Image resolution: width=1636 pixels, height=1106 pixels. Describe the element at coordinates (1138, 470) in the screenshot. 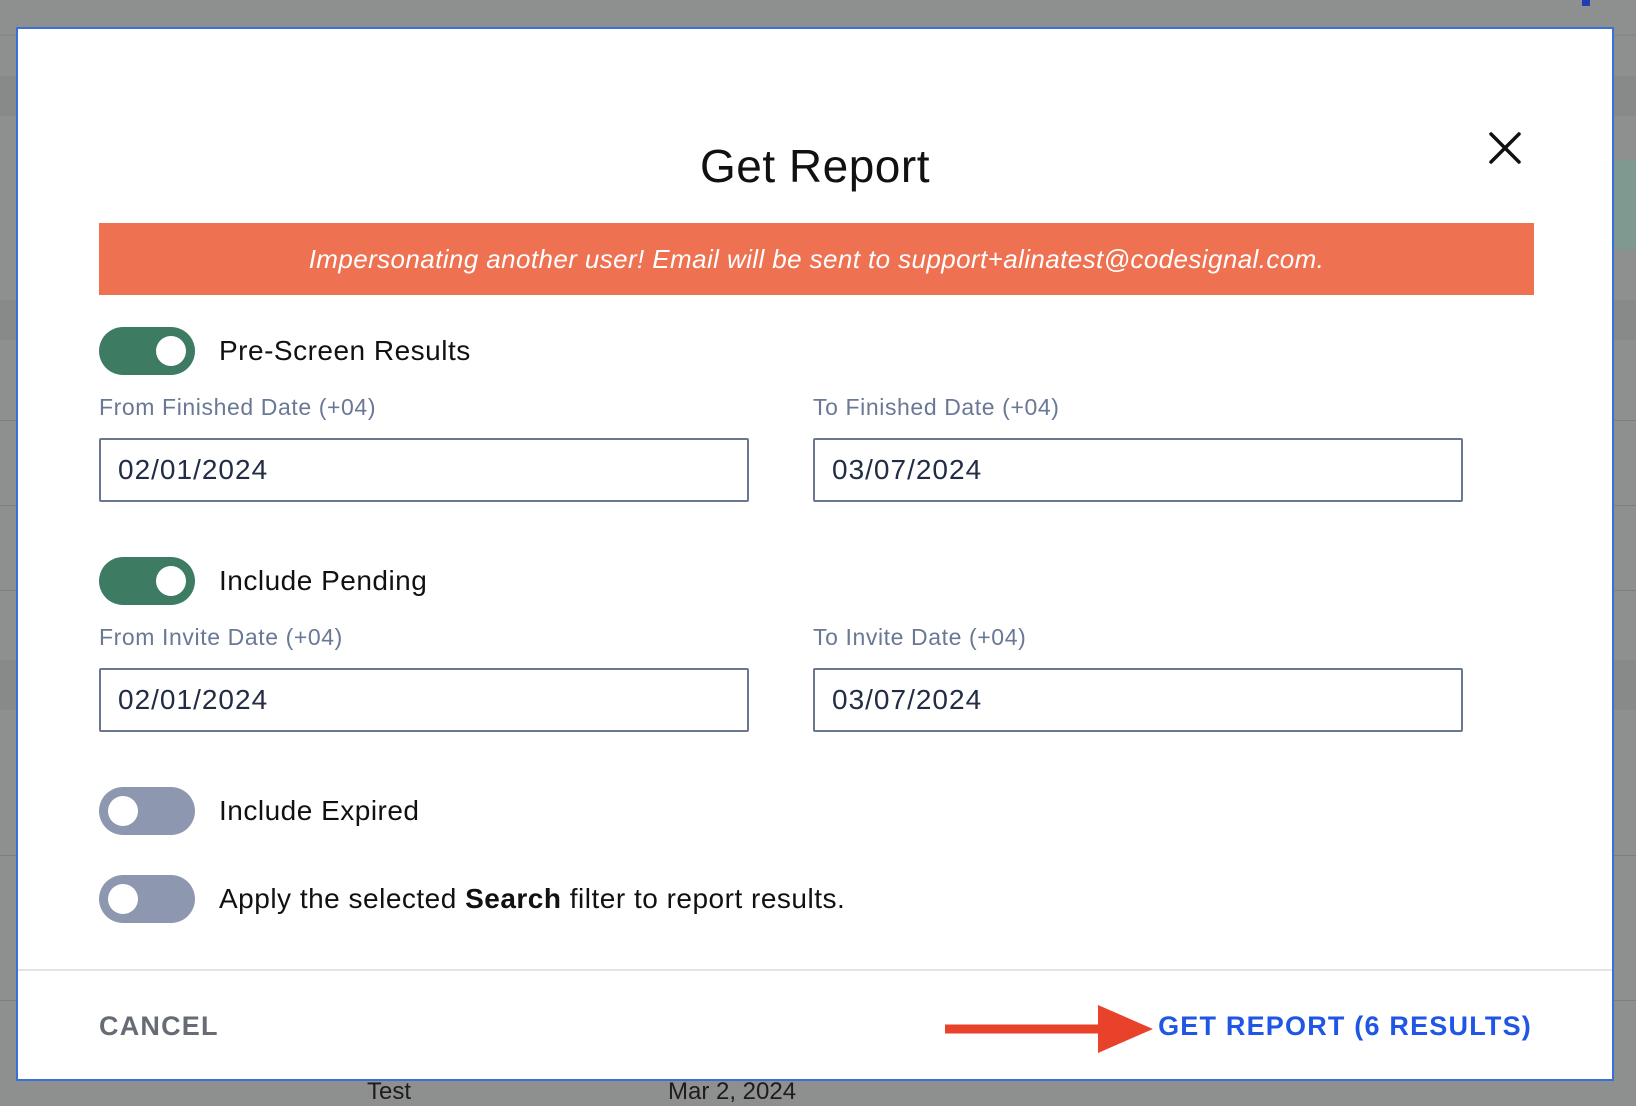

I see `to-finished-date-input` at that location.